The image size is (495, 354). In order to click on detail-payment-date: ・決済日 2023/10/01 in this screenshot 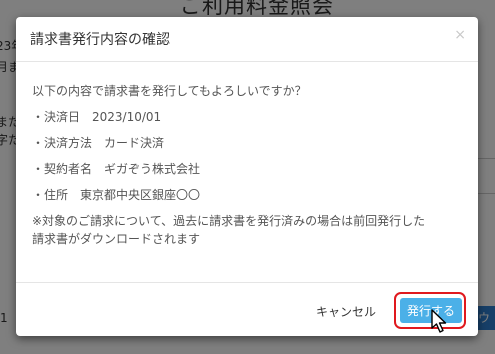, I will do `click(97, 117)`.